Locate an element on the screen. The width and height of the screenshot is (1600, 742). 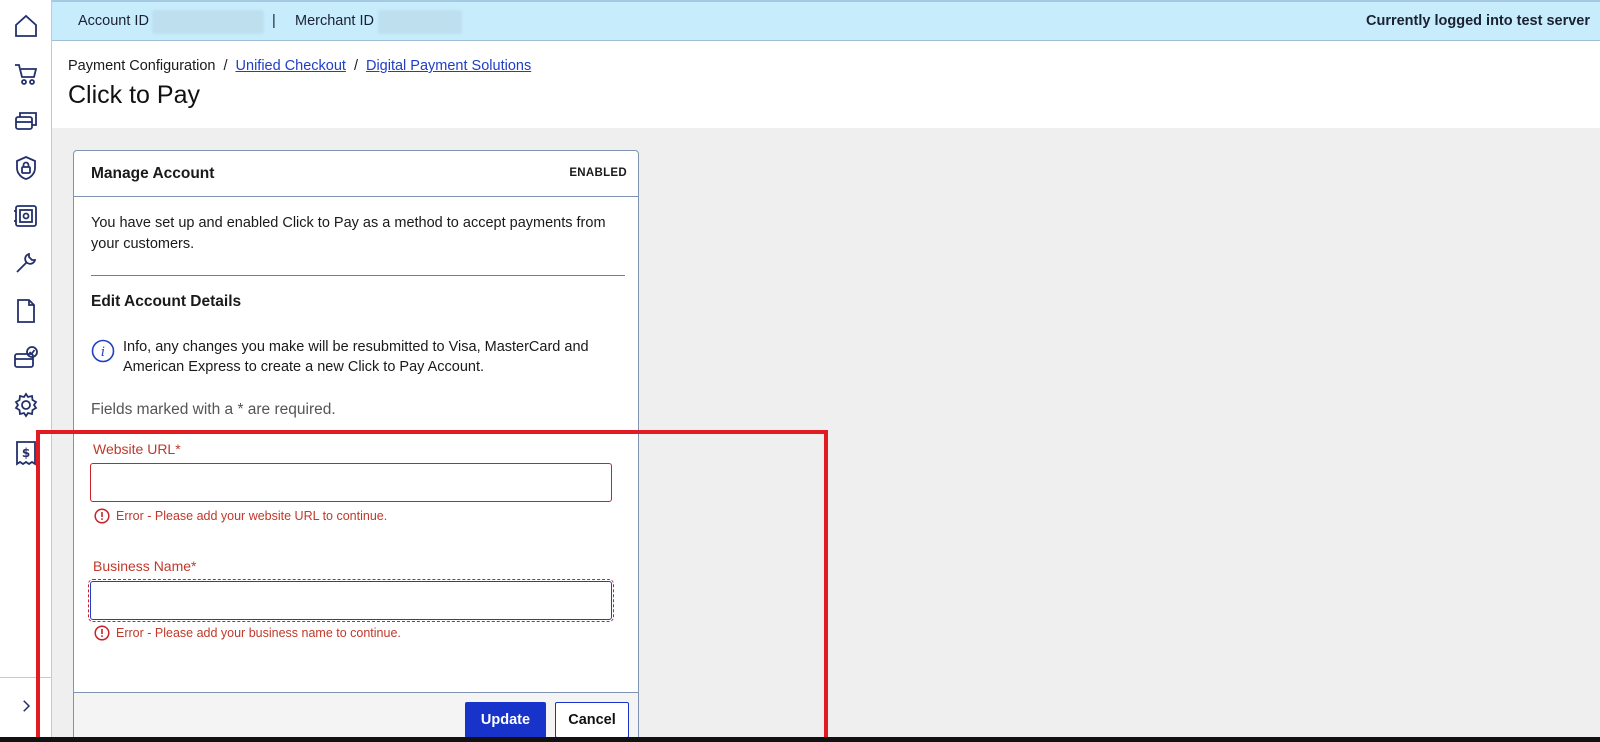
card-header: Manage Account ENABLED is located at coordinates (356, 174).